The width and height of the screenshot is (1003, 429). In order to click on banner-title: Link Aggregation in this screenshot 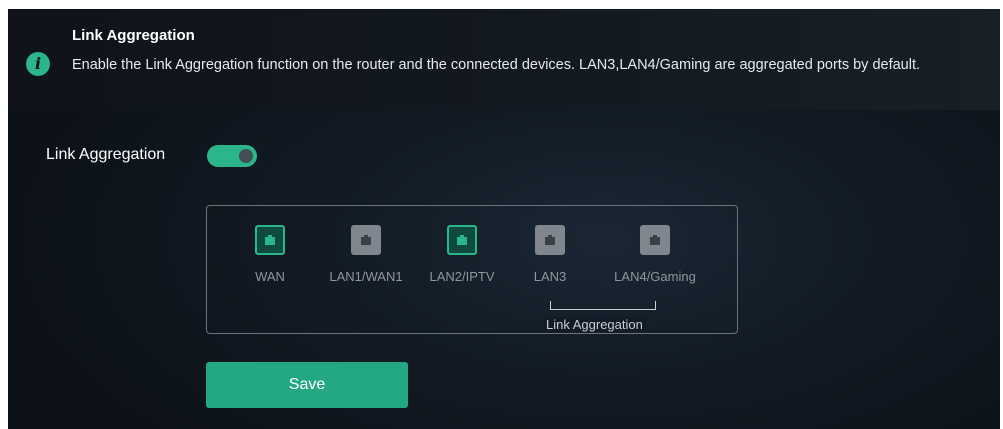, I will do `click(133, 35)`.